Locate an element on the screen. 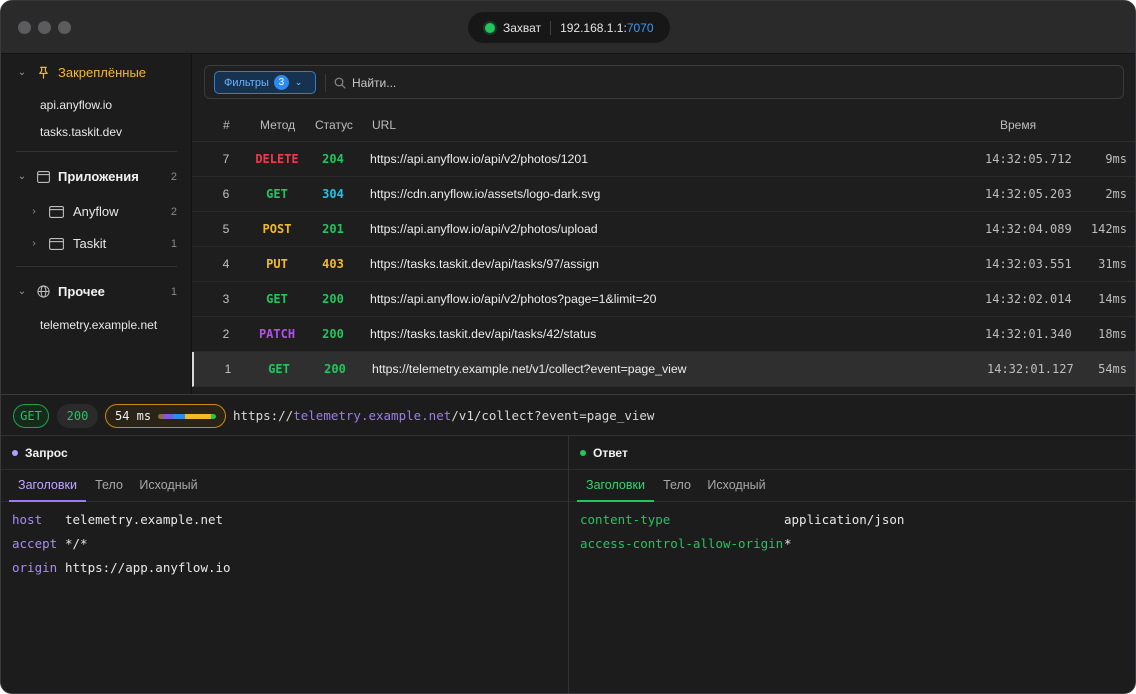 This screenshot has height=694, width=1136. title-bar: Захват 192.168.1.1: 7070 is located at coordinates (568, 27).